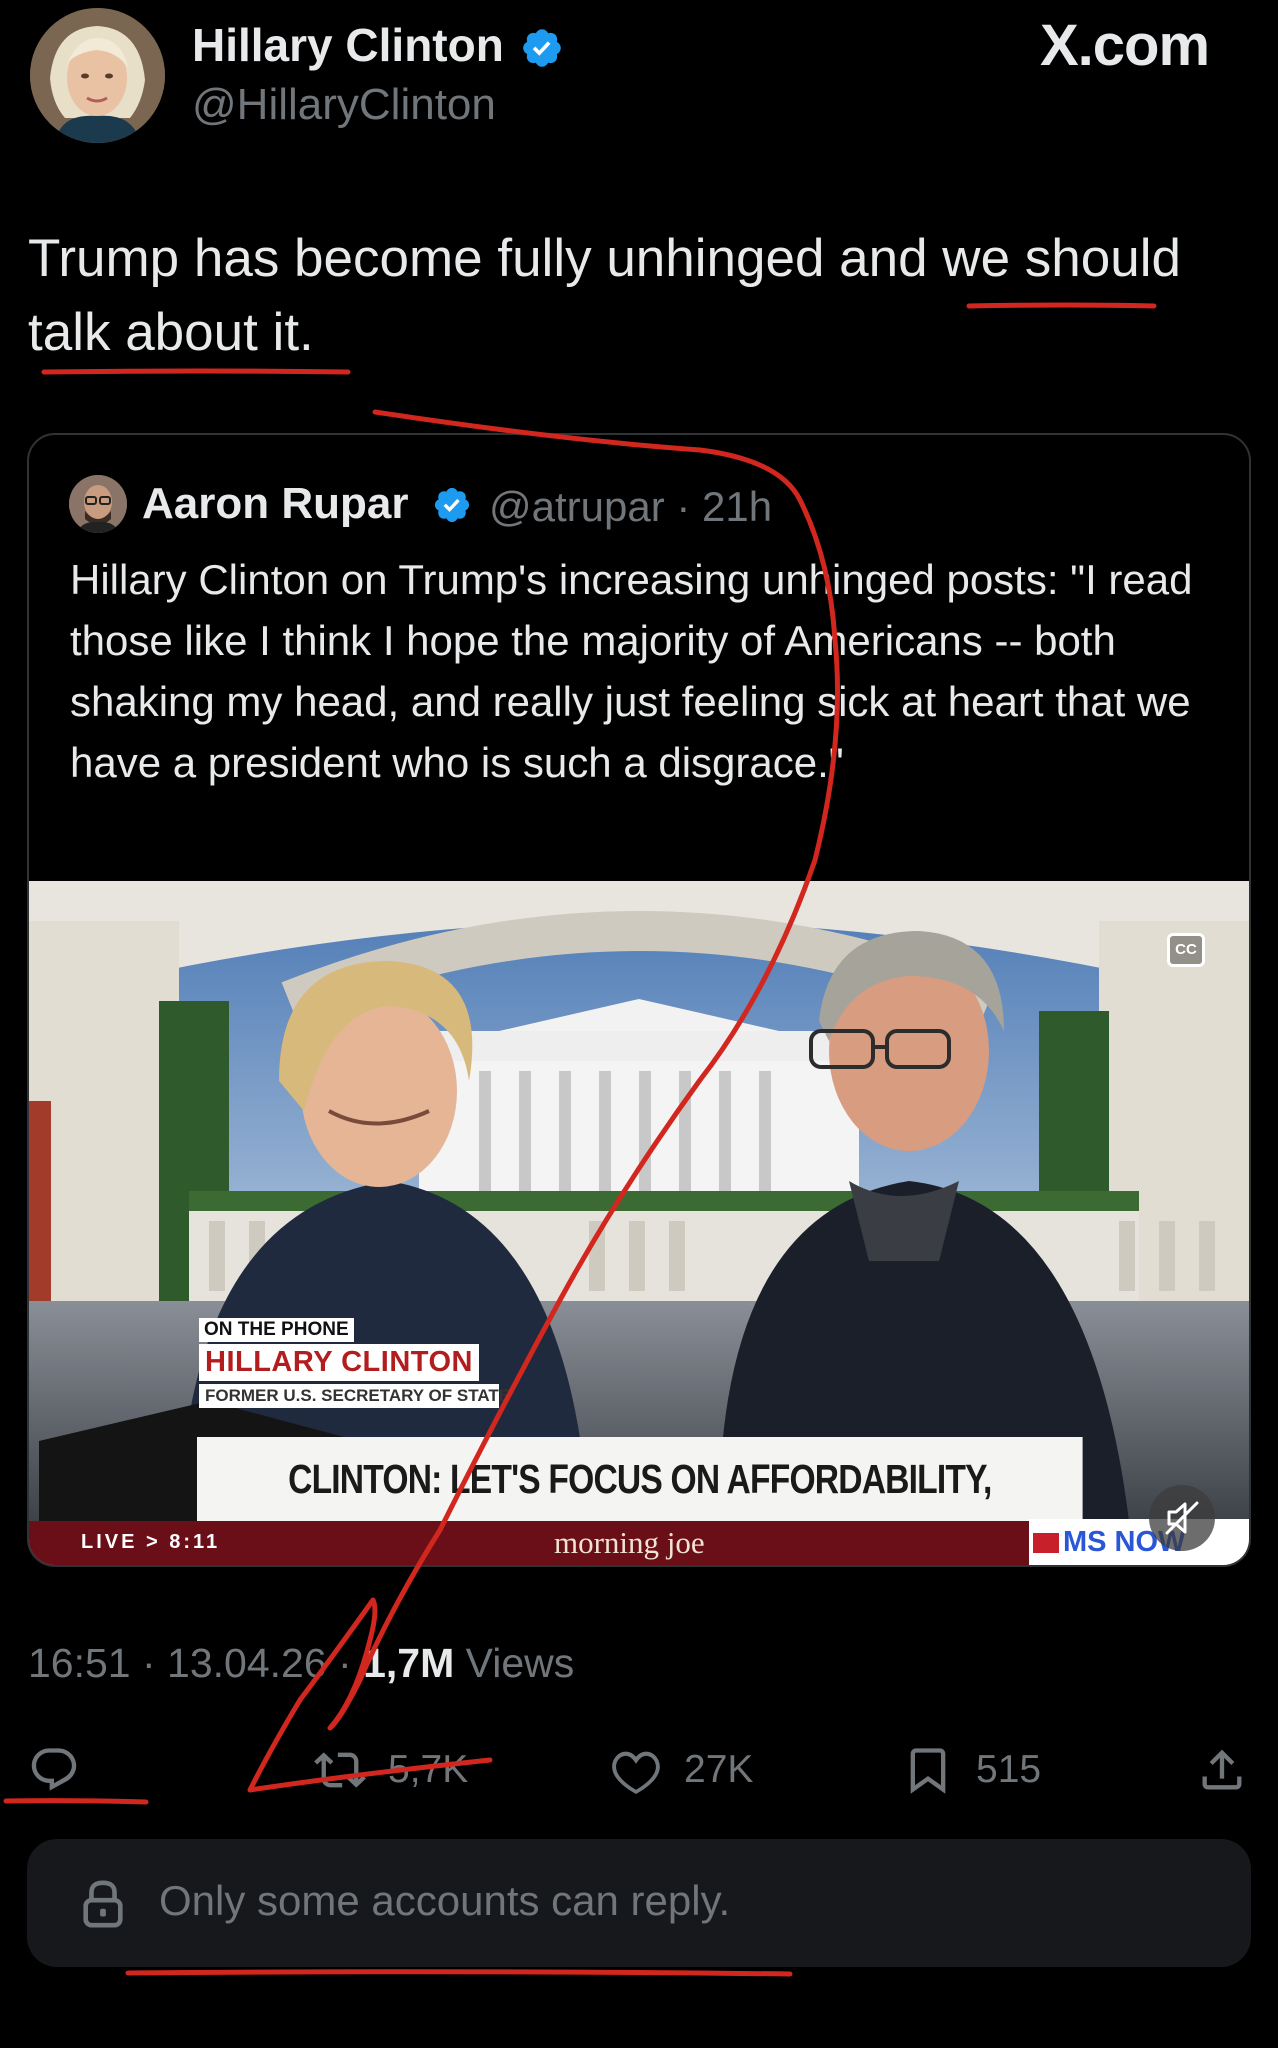  I want to click on share-button, so click(1222, 1770).